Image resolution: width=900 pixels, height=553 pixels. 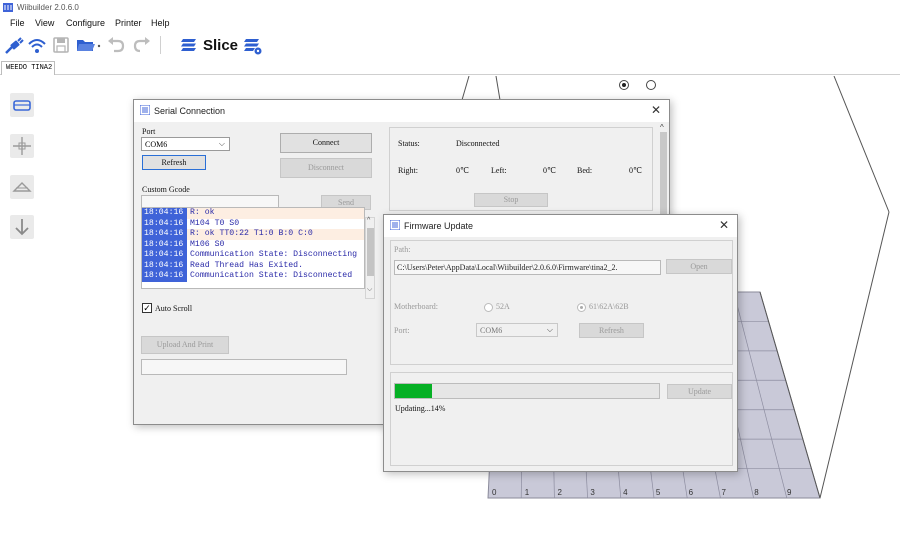 I want to click on status-label: Status:, so click(x=409, y=143).